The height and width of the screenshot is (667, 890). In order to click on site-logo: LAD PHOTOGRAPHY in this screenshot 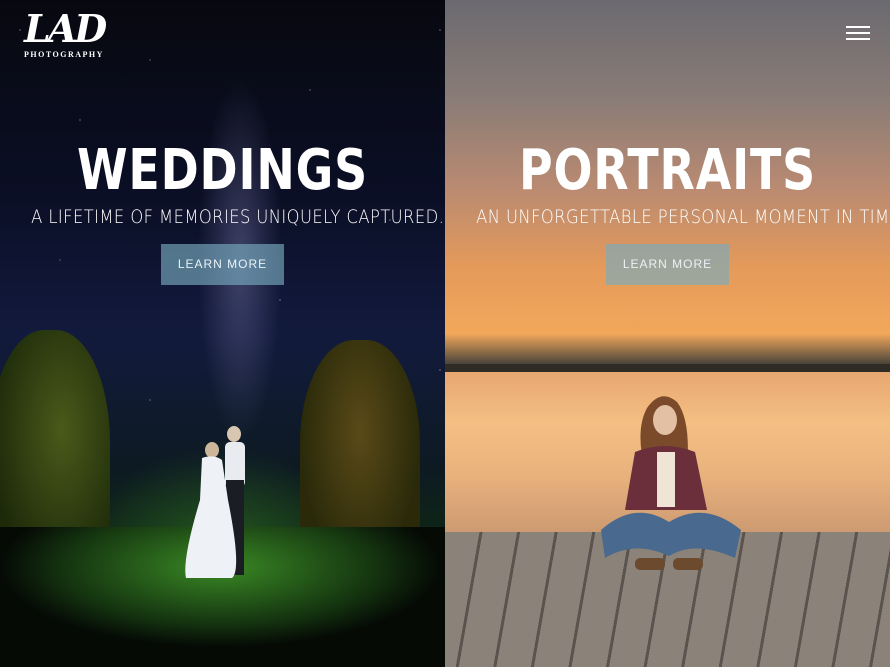, I will do `click(62, 36)`.